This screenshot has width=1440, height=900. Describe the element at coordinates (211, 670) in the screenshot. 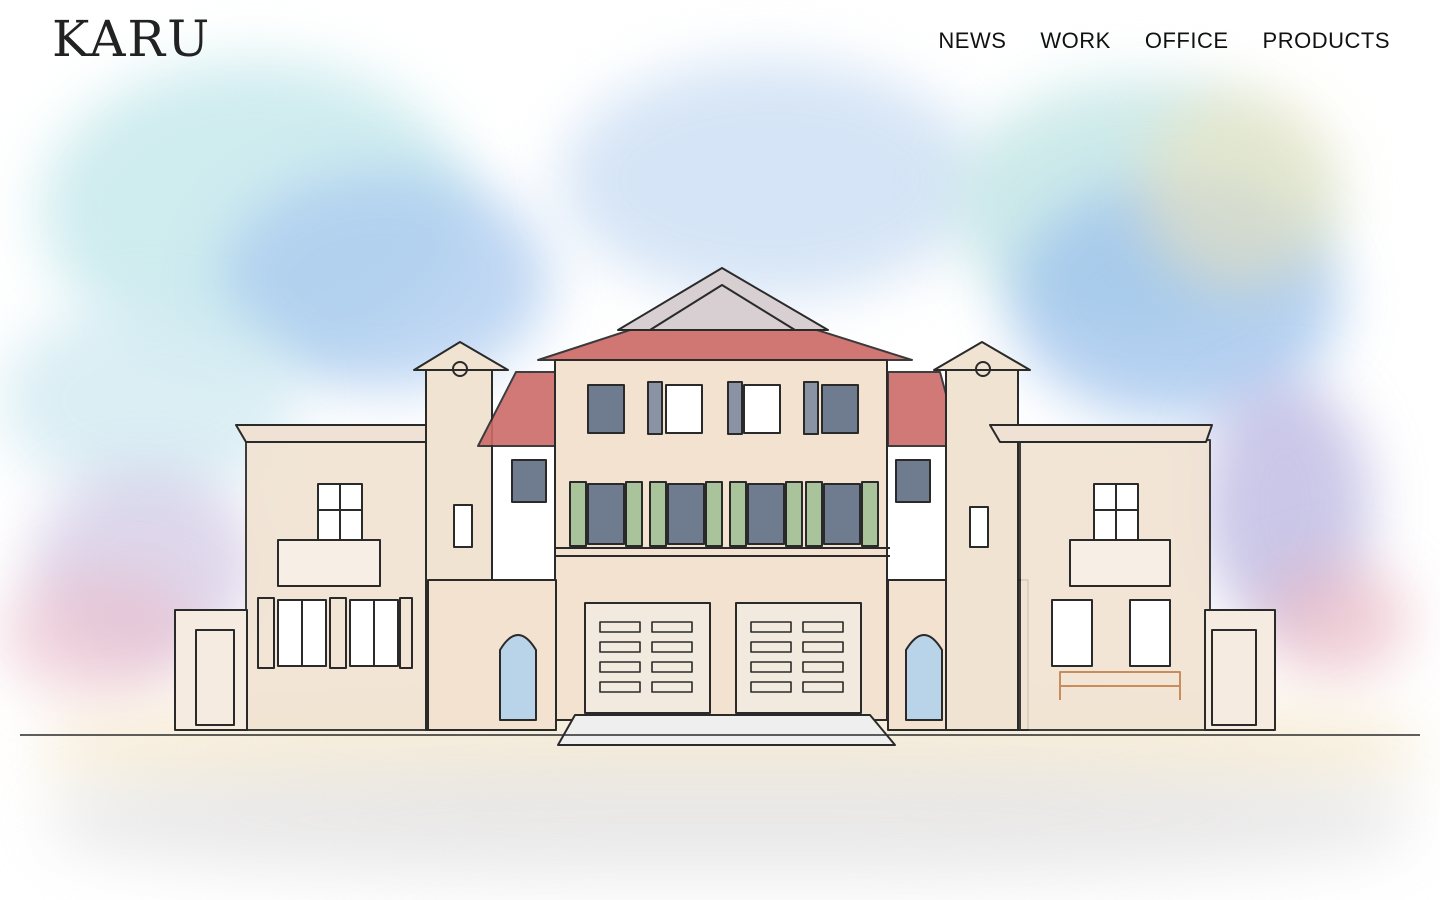

I see `left-gate-wall` at that location.